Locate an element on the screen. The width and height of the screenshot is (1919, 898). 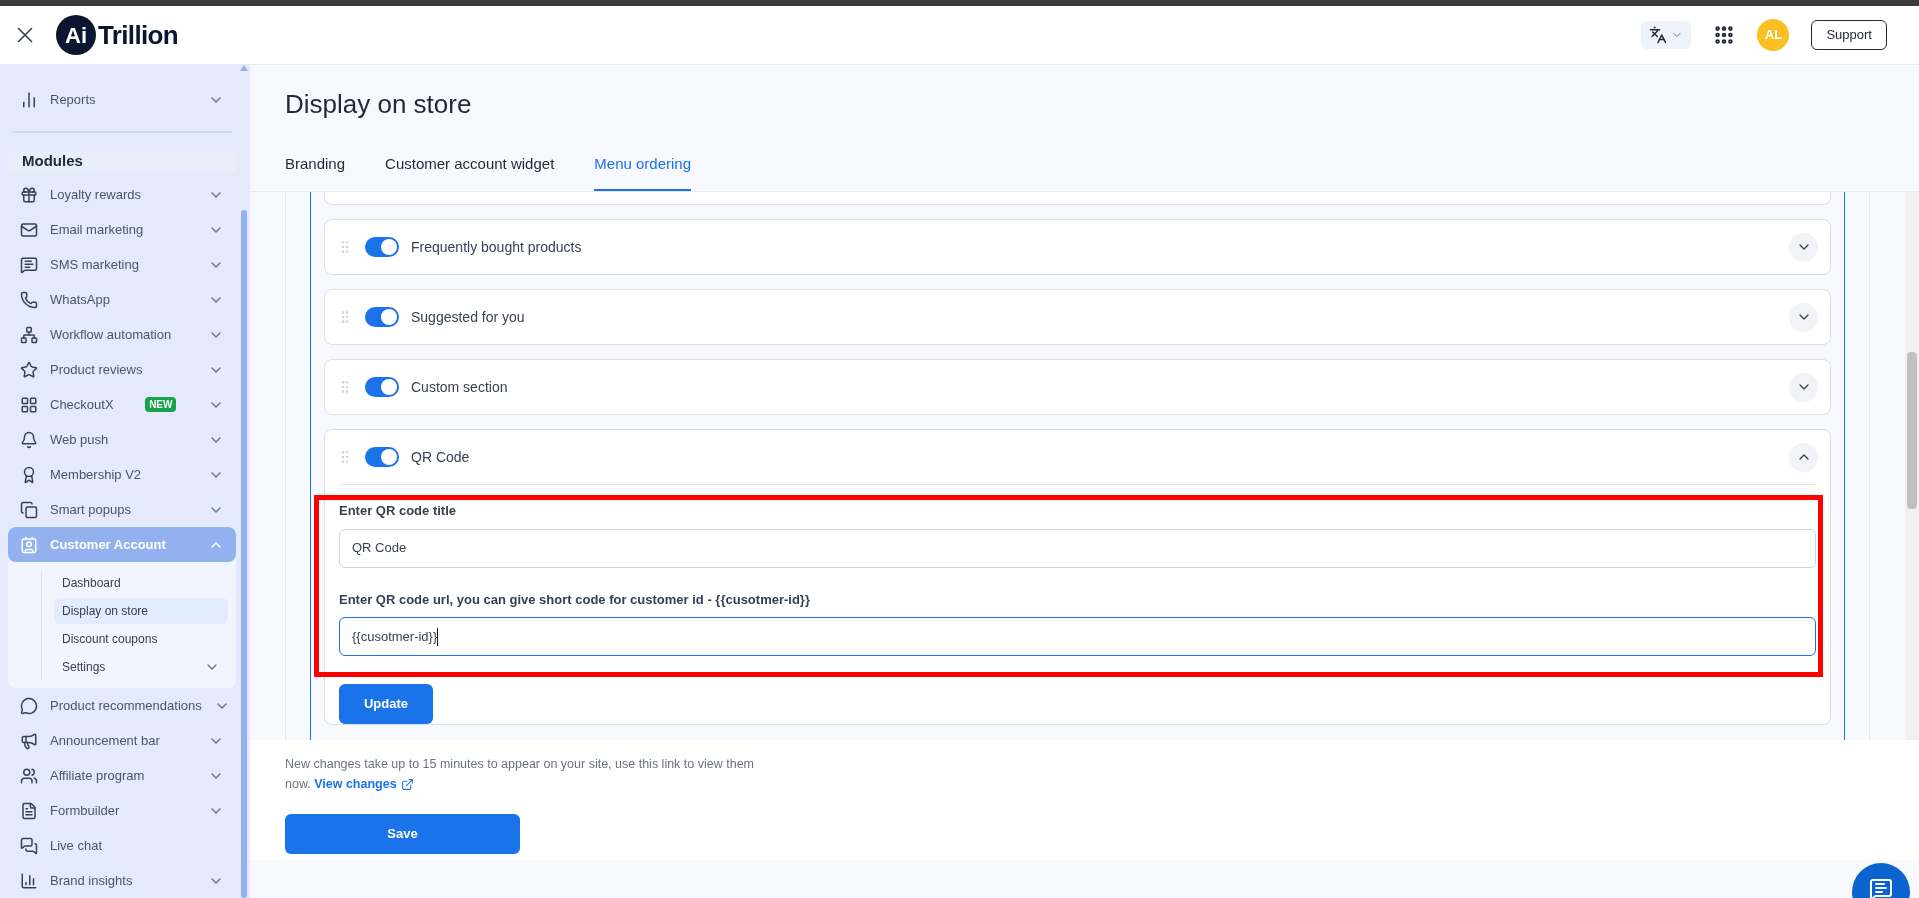
submenu-label: Dashboard is located at coordinates (91, 583).